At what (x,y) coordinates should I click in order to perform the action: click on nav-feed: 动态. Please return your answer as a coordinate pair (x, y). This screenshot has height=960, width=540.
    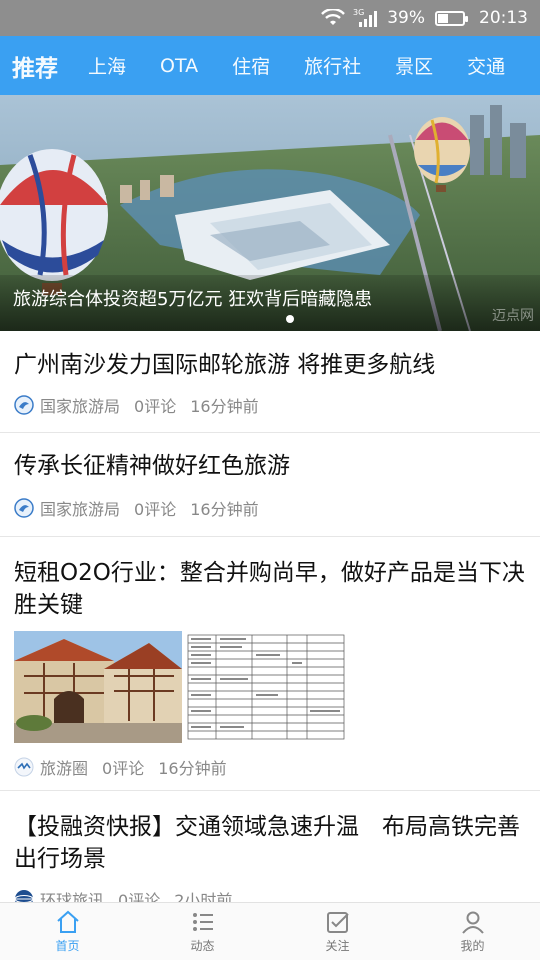
    Looking at the image, I should click on (202, 931).